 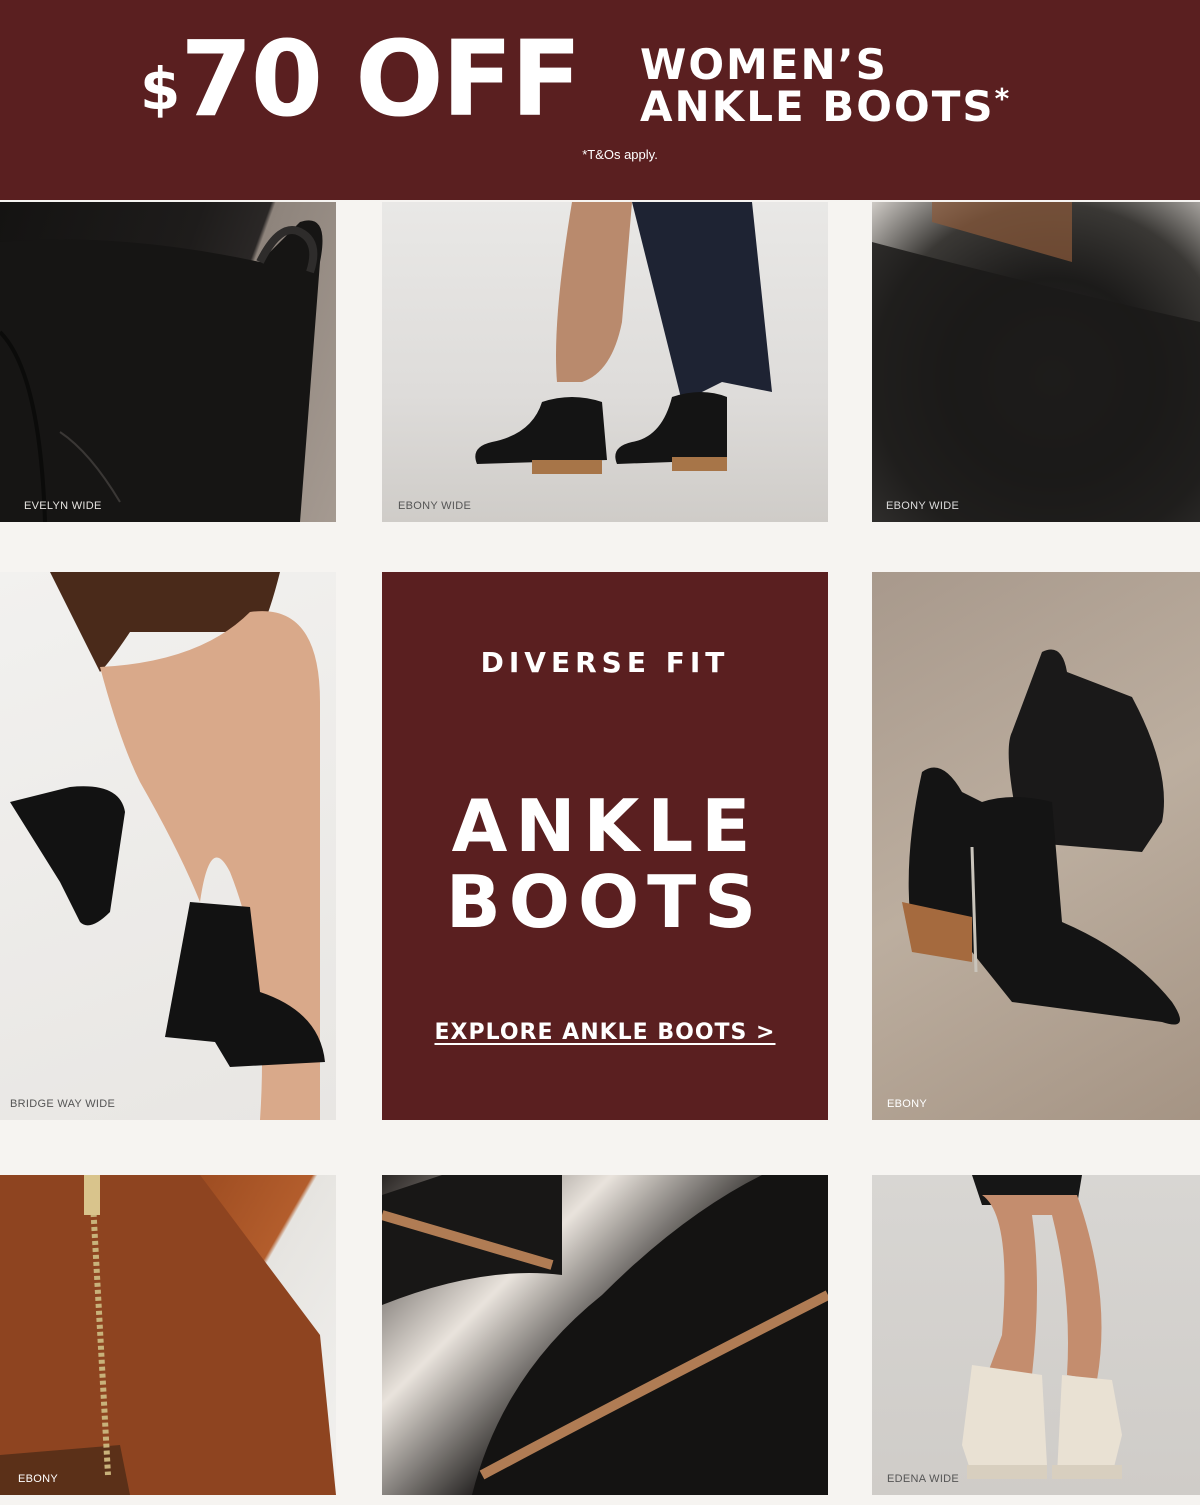 I want to click on promo-kicker: DIVERSE FIT, so click(x=605, y=662).